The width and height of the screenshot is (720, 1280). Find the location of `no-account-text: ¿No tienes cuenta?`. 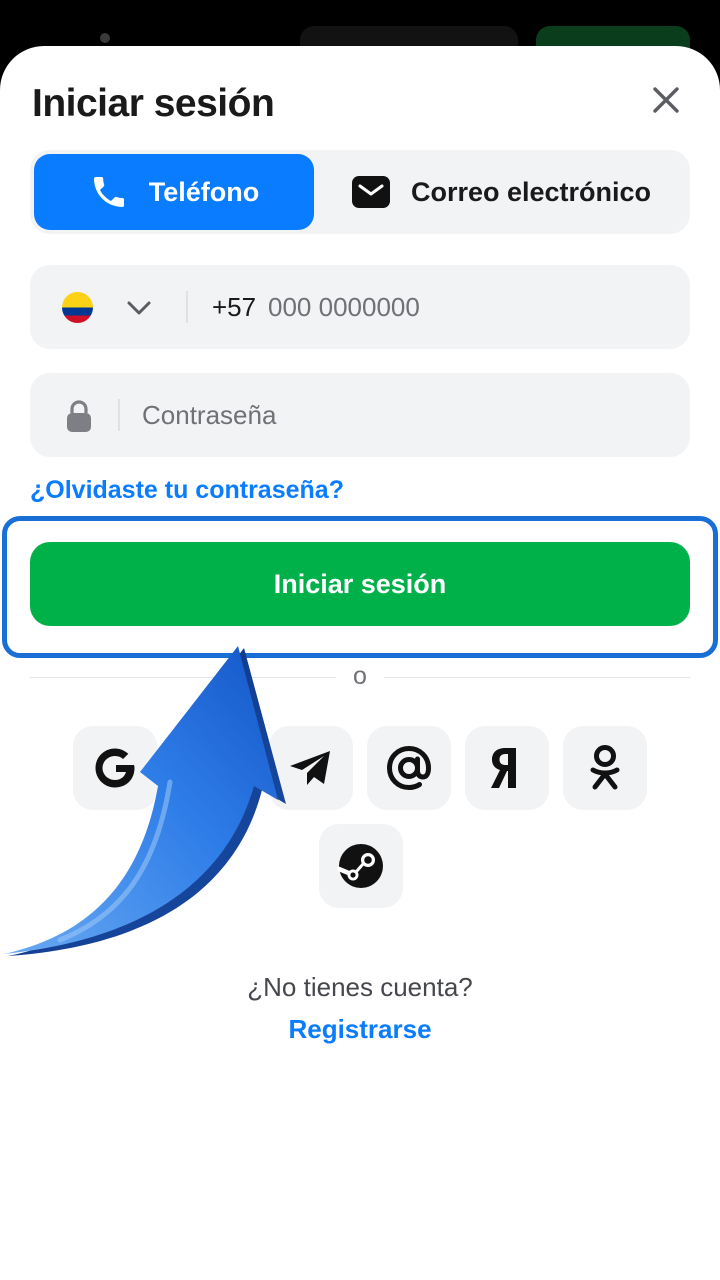

no-account-text: ¿No tienes cuenta? is located at coordinates (360, 987).